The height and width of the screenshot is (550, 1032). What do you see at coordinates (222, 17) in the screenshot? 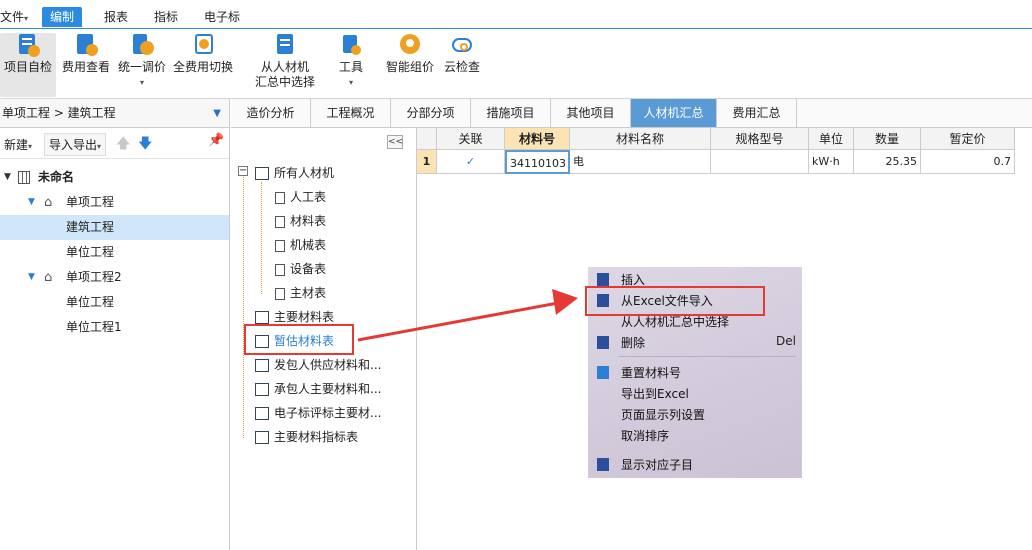
I see `menu-etender: 电子标` at bounding box center [222, 17].